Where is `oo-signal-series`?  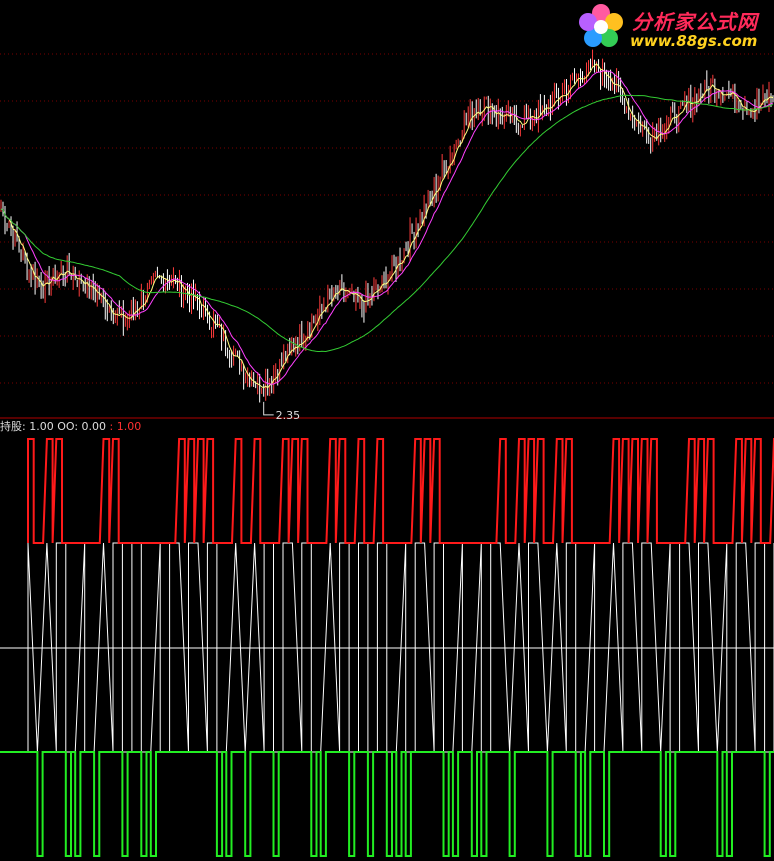 oo-signal-series is located at coordinates (387, 804).